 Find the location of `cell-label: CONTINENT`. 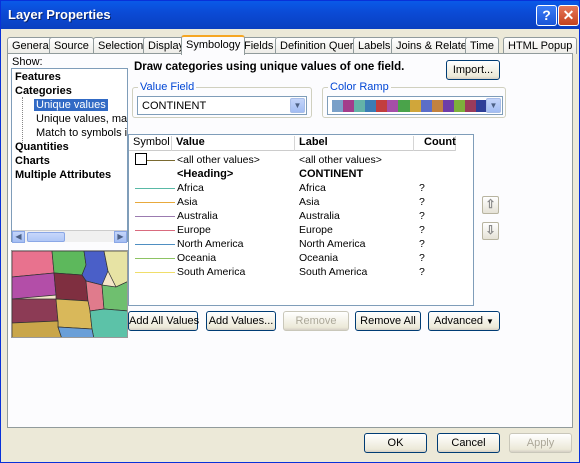

cell-label: CONTINENT is located at coordinates (331, 174).